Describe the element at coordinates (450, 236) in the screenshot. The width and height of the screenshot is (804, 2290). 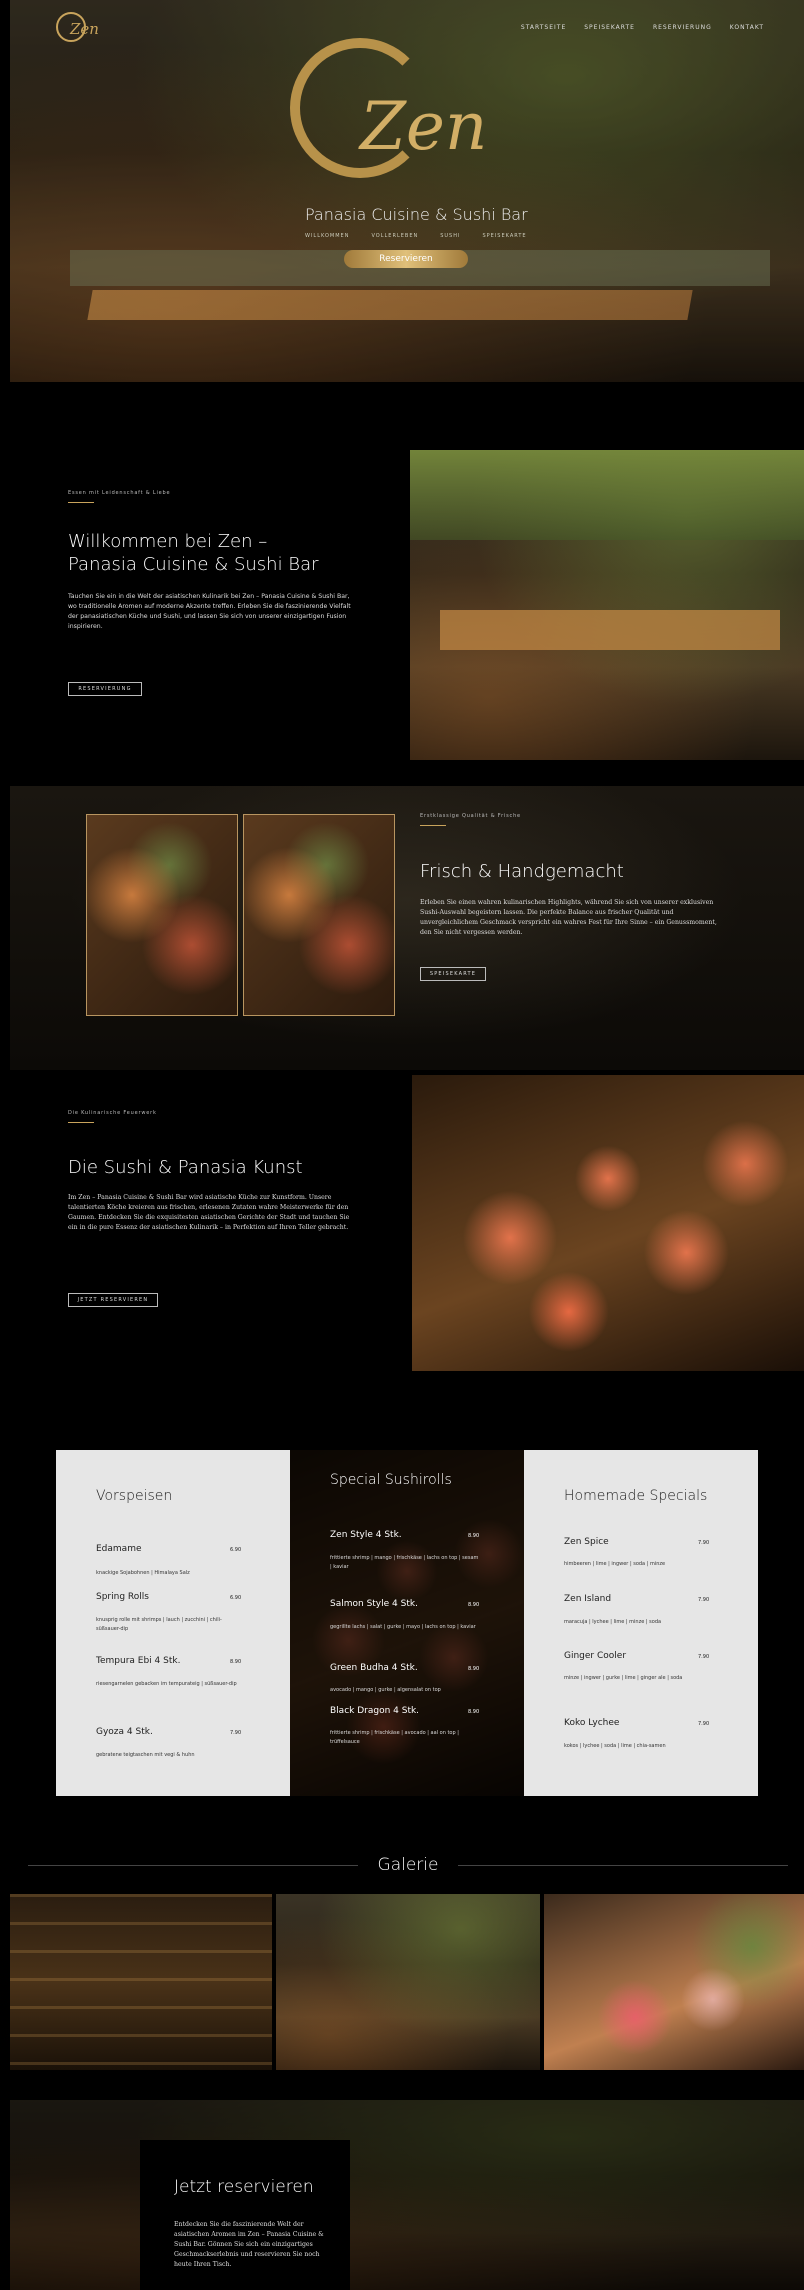
I see `hero-subnav-item: SUSHI` at that location.